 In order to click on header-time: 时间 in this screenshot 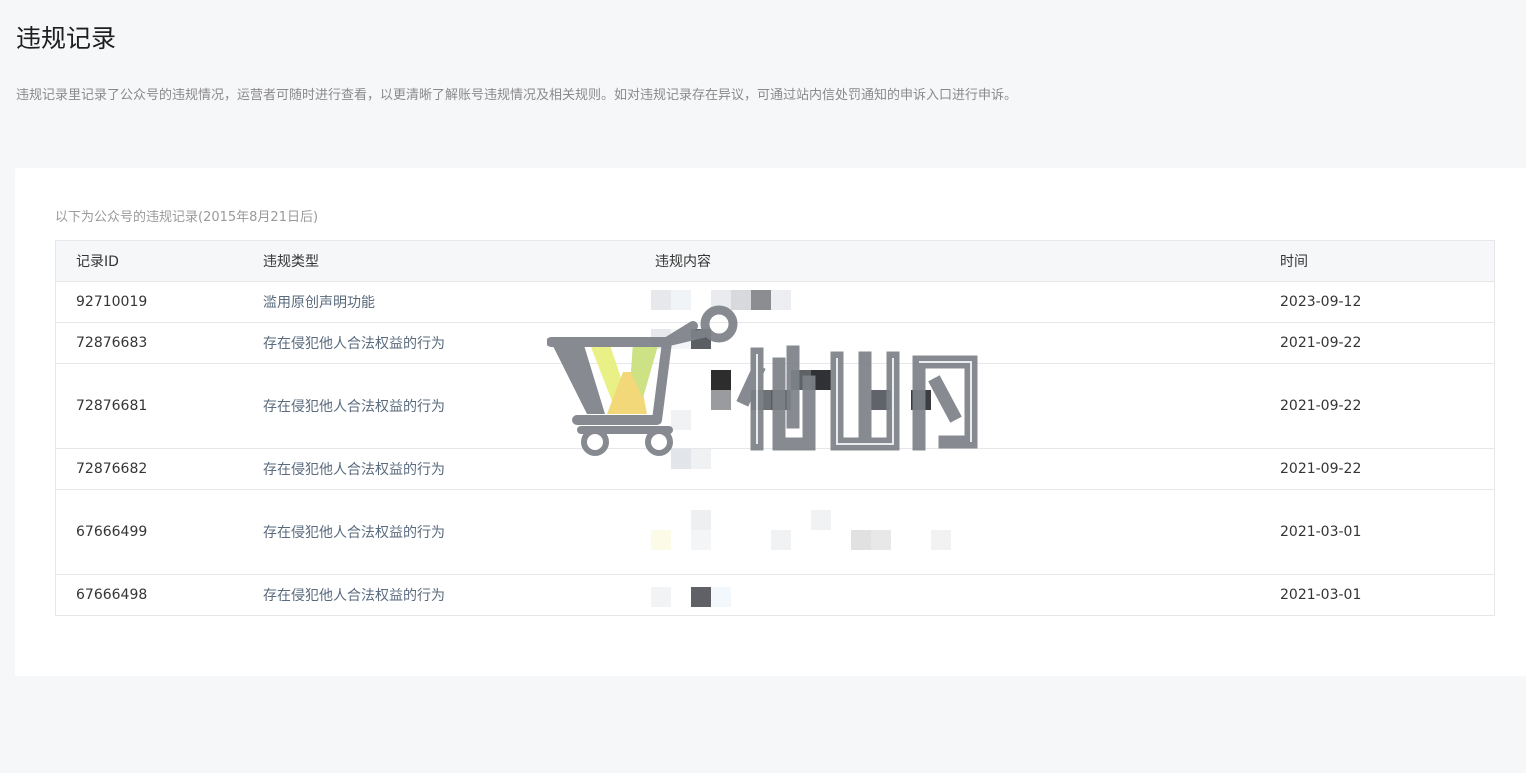, I will do `click(1294, 262)`.